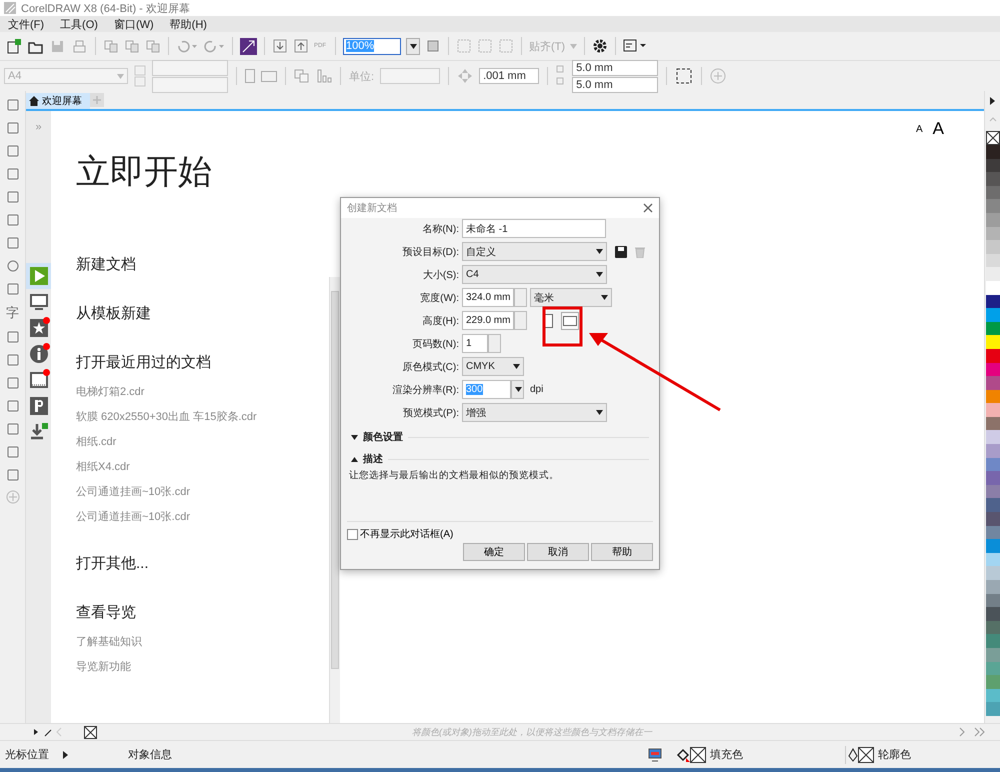 This screenshot has width=1000, height=772. What do you see at coordinates (301, 46) in the screenshot?
I see `export-icon` at bounding box center [301, 46].